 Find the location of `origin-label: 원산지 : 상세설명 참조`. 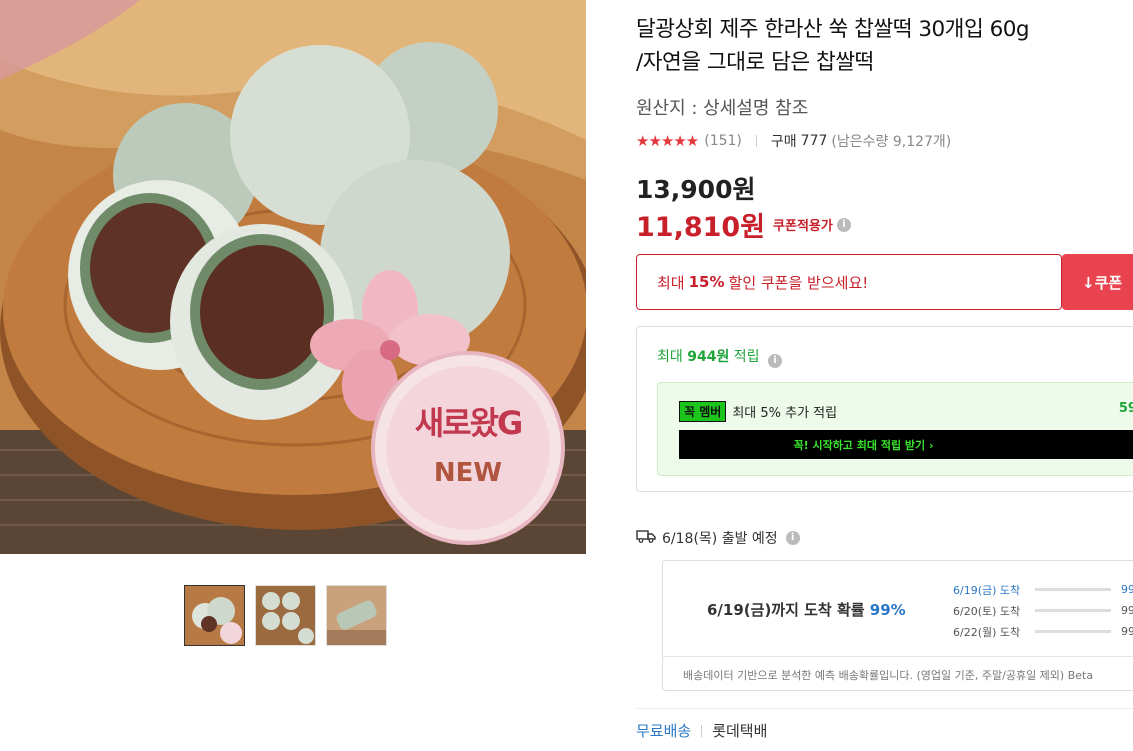

origin-label: 원산지 : 상세설명 참조 is located at coordinates (722, 108).